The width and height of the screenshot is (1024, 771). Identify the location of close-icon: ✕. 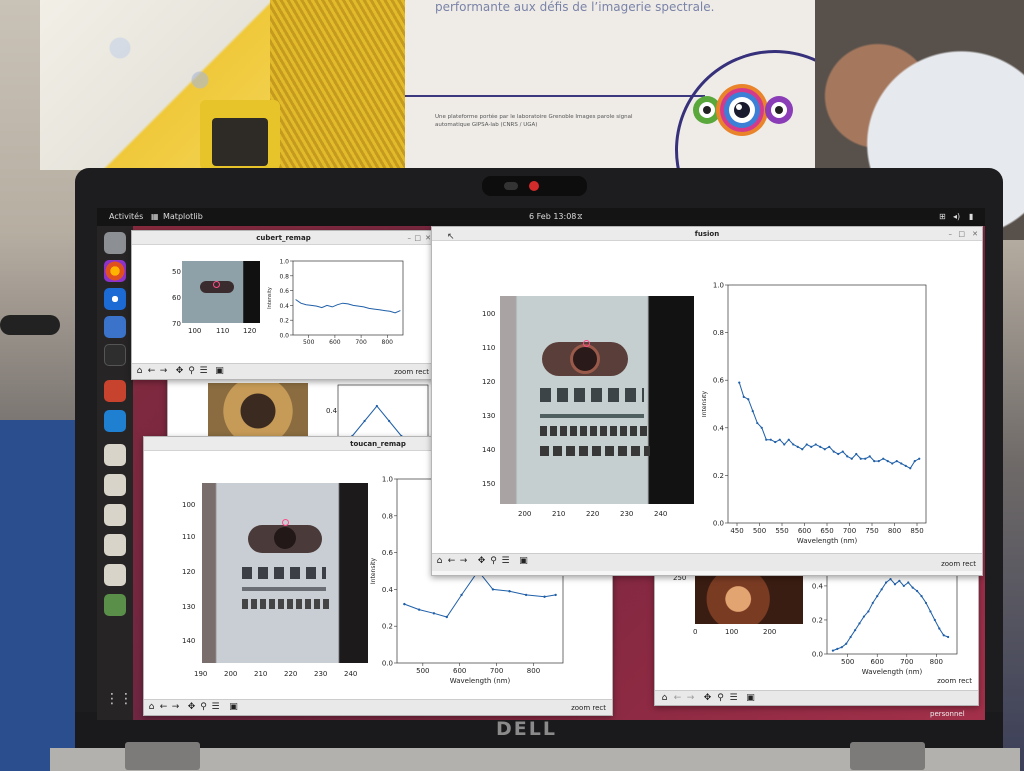
(975, 234).